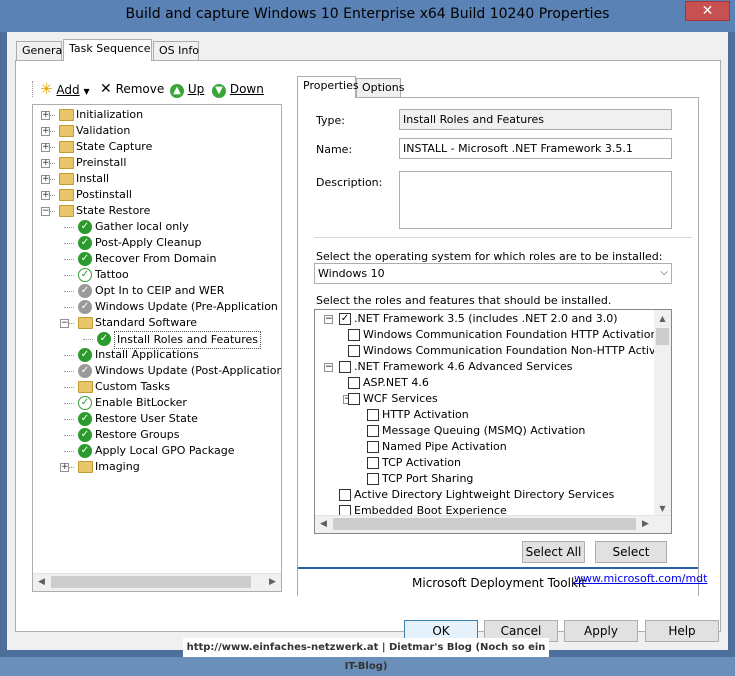  What do you see at coordinates (187, 89) in the screenshot?
I see `up-button: ▲ Up` at bounding box center [187, 89].